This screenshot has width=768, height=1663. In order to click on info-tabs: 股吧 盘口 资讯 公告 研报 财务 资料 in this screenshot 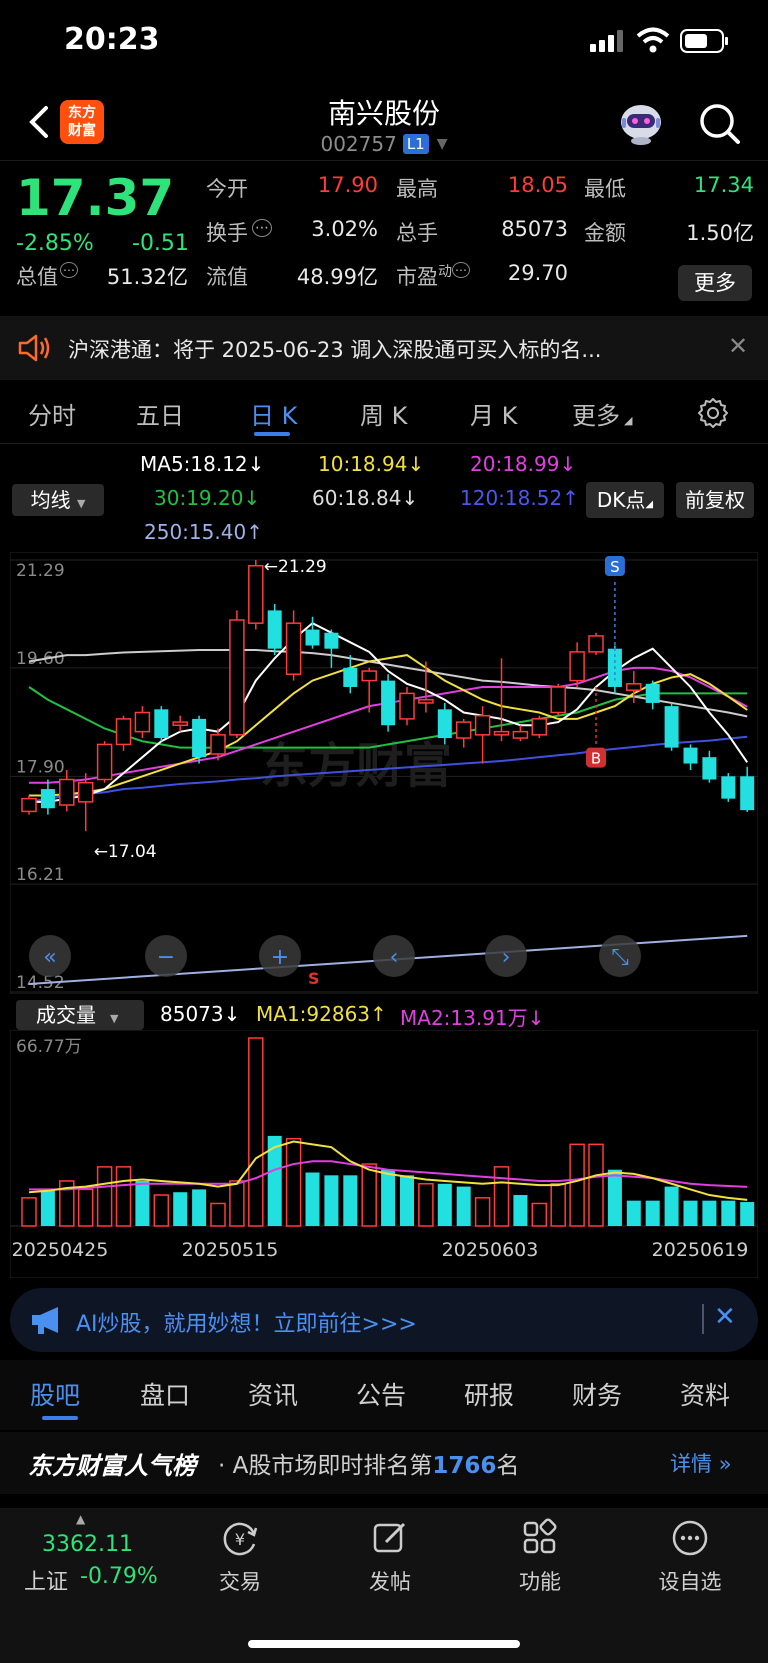, I will do `click(384, 1395)`.